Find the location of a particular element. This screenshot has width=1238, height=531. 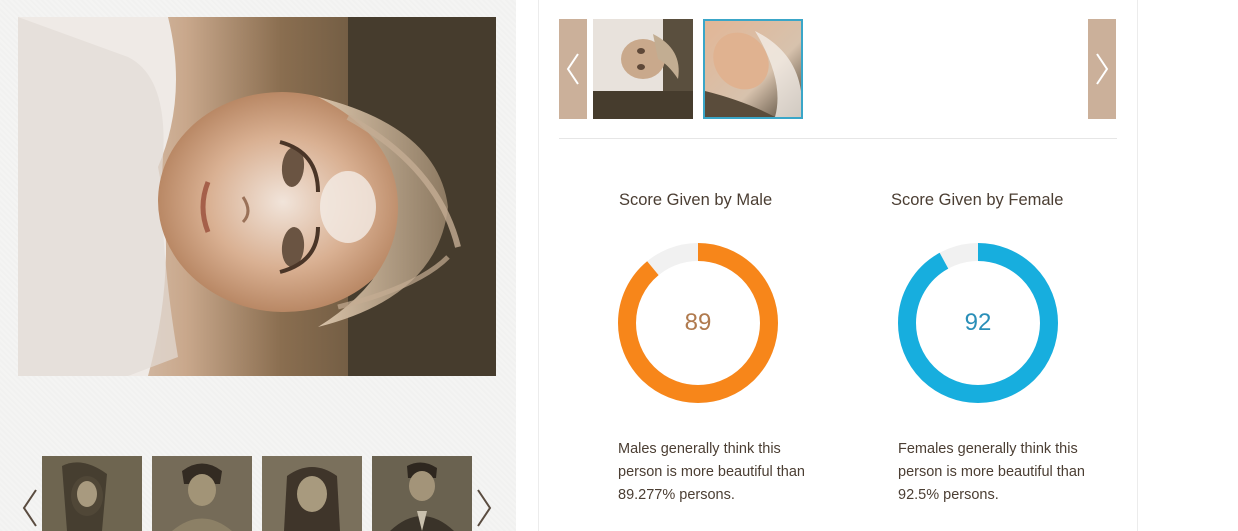

right-border is located at coordinates (1137, 265).